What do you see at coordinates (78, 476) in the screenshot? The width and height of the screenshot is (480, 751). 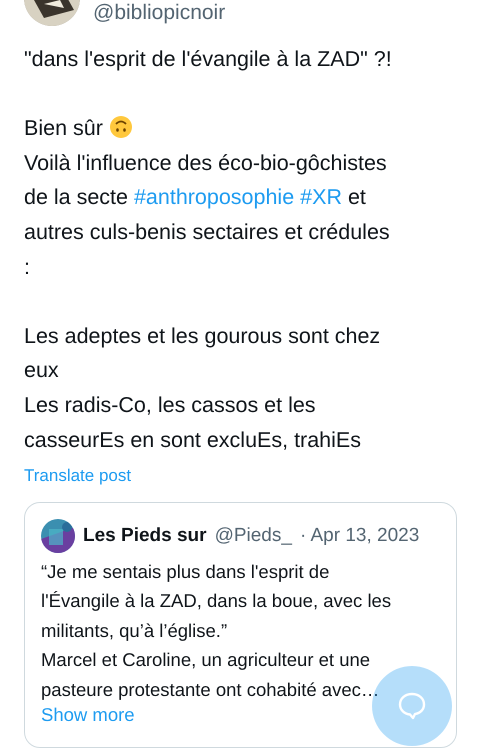 I see `translate-link: Translate post` at bounding box center [78, 476].